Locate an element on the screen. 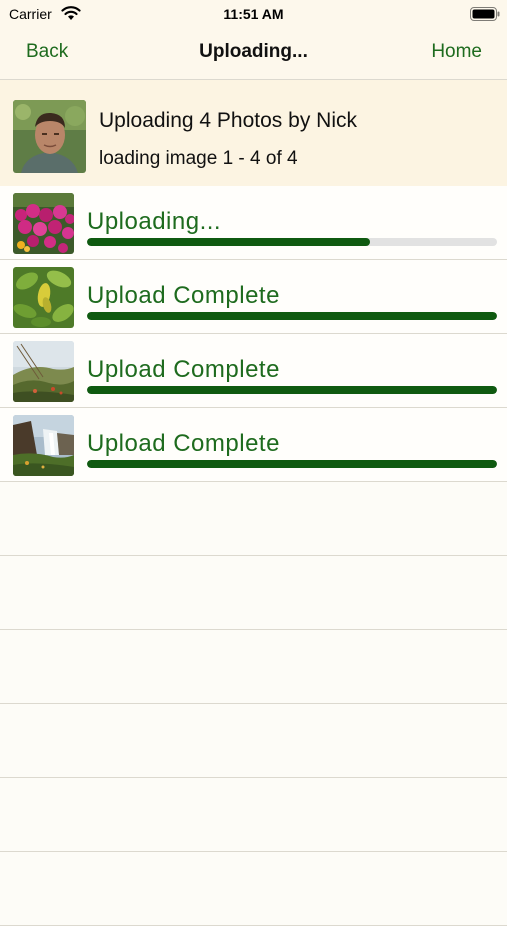  upload-title: Uploading 4 Photos by Nick is located at coordinates (228, 120).